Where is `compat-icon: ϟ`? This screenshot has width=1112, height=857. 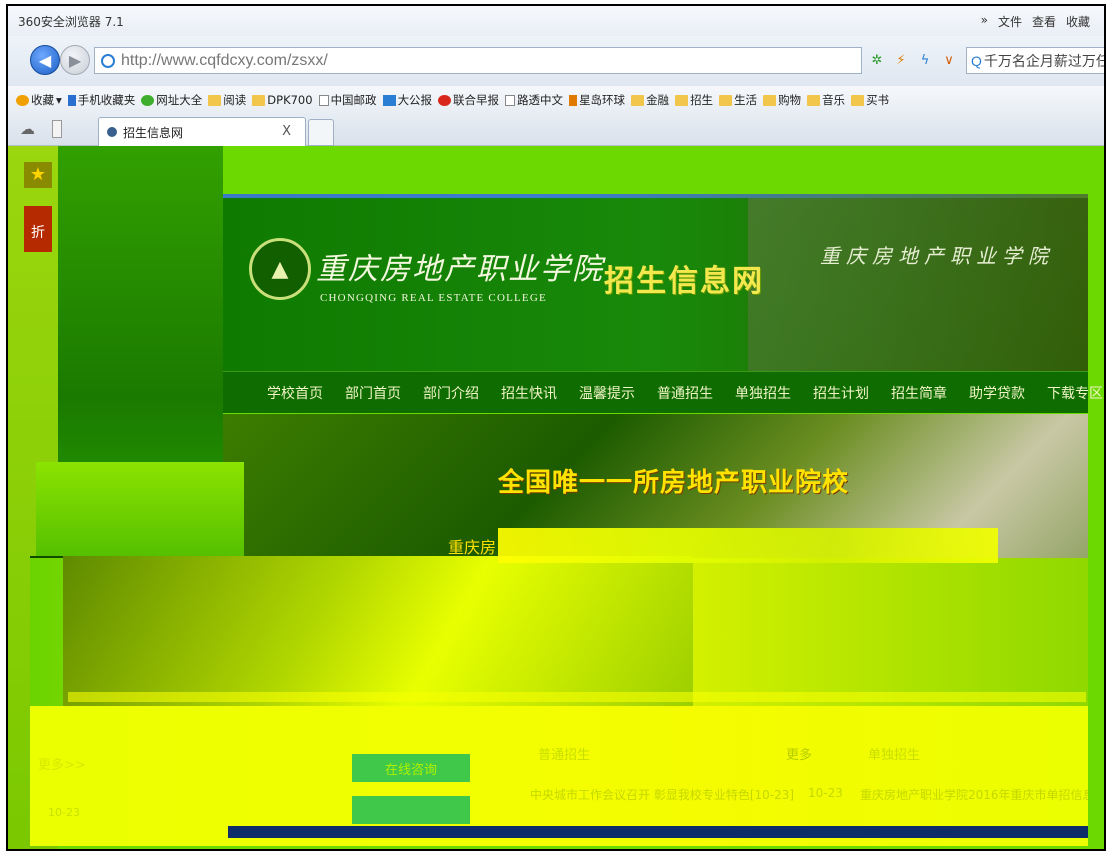
compat-icon: ϟ is located at coordinates (925, 60).